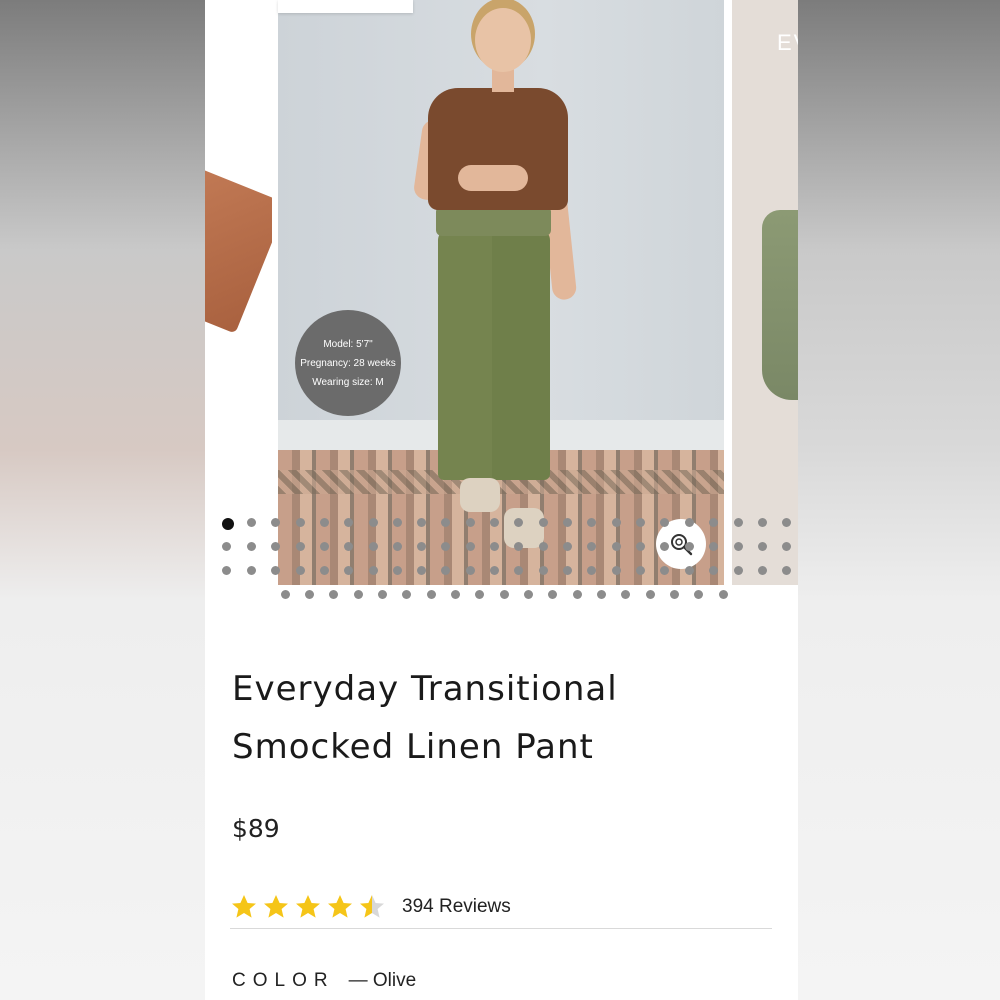 Image resolution: width=1000 pixels, height=1000 pixels. What do you see at coordinates (493, 178) in the screenshot?
I see `model-hand` at bounding box center [493, 178].